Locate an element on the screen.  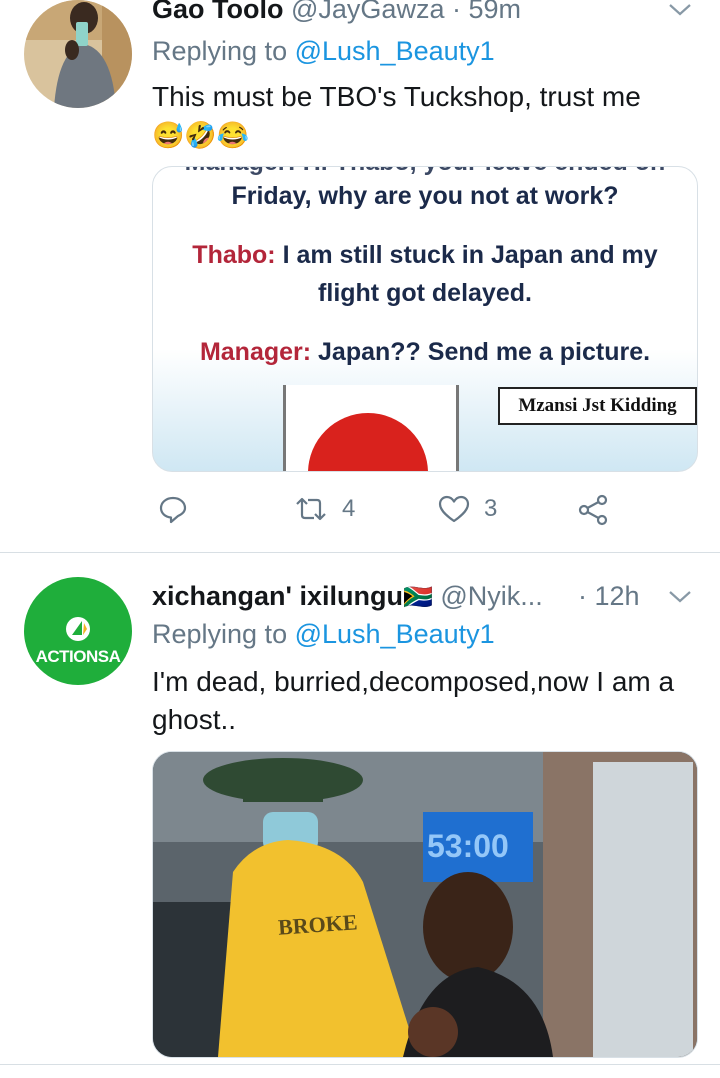
tweet-1-actions: 4 3 is located at coordinates (392, 514).